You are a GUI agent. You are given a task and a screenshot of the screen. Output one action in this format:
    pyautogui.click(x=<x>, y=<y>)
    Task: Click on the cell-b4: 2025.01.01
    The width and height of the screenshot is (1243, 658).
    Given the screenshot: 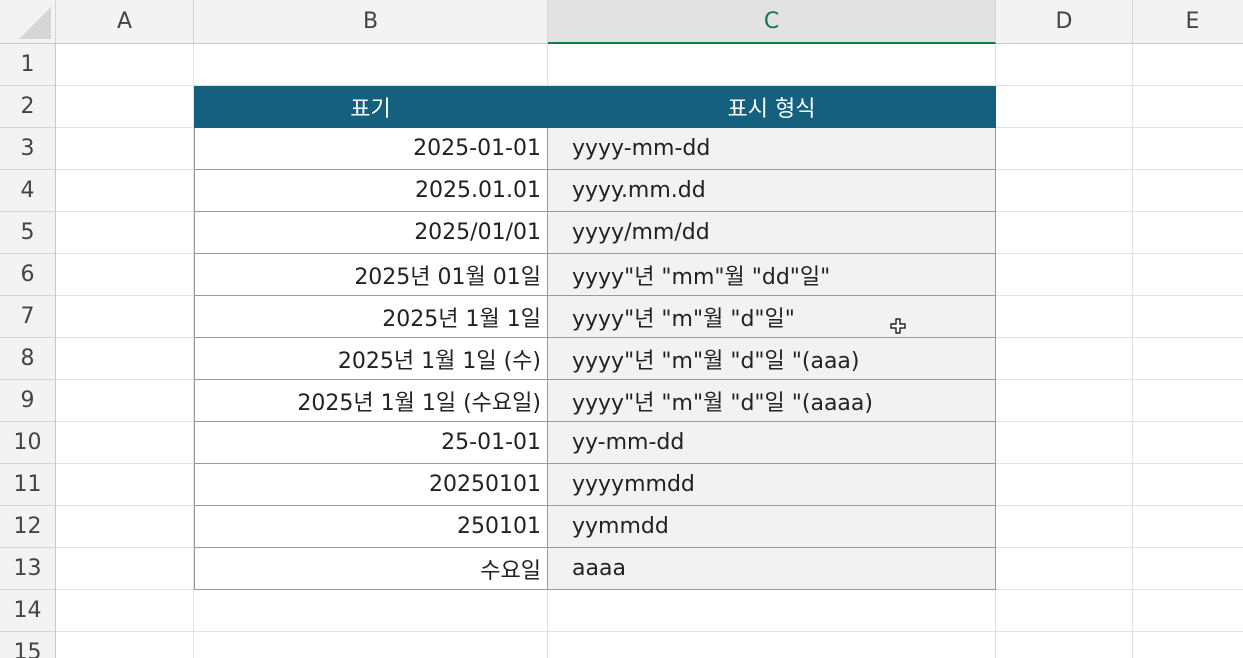 What is the action you would take?
    pyautogui.click(x=371, y=191)
    